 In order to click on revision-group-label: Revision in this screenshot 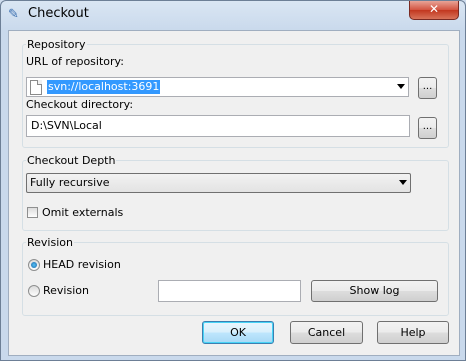, I will do `click(50, 242)`.